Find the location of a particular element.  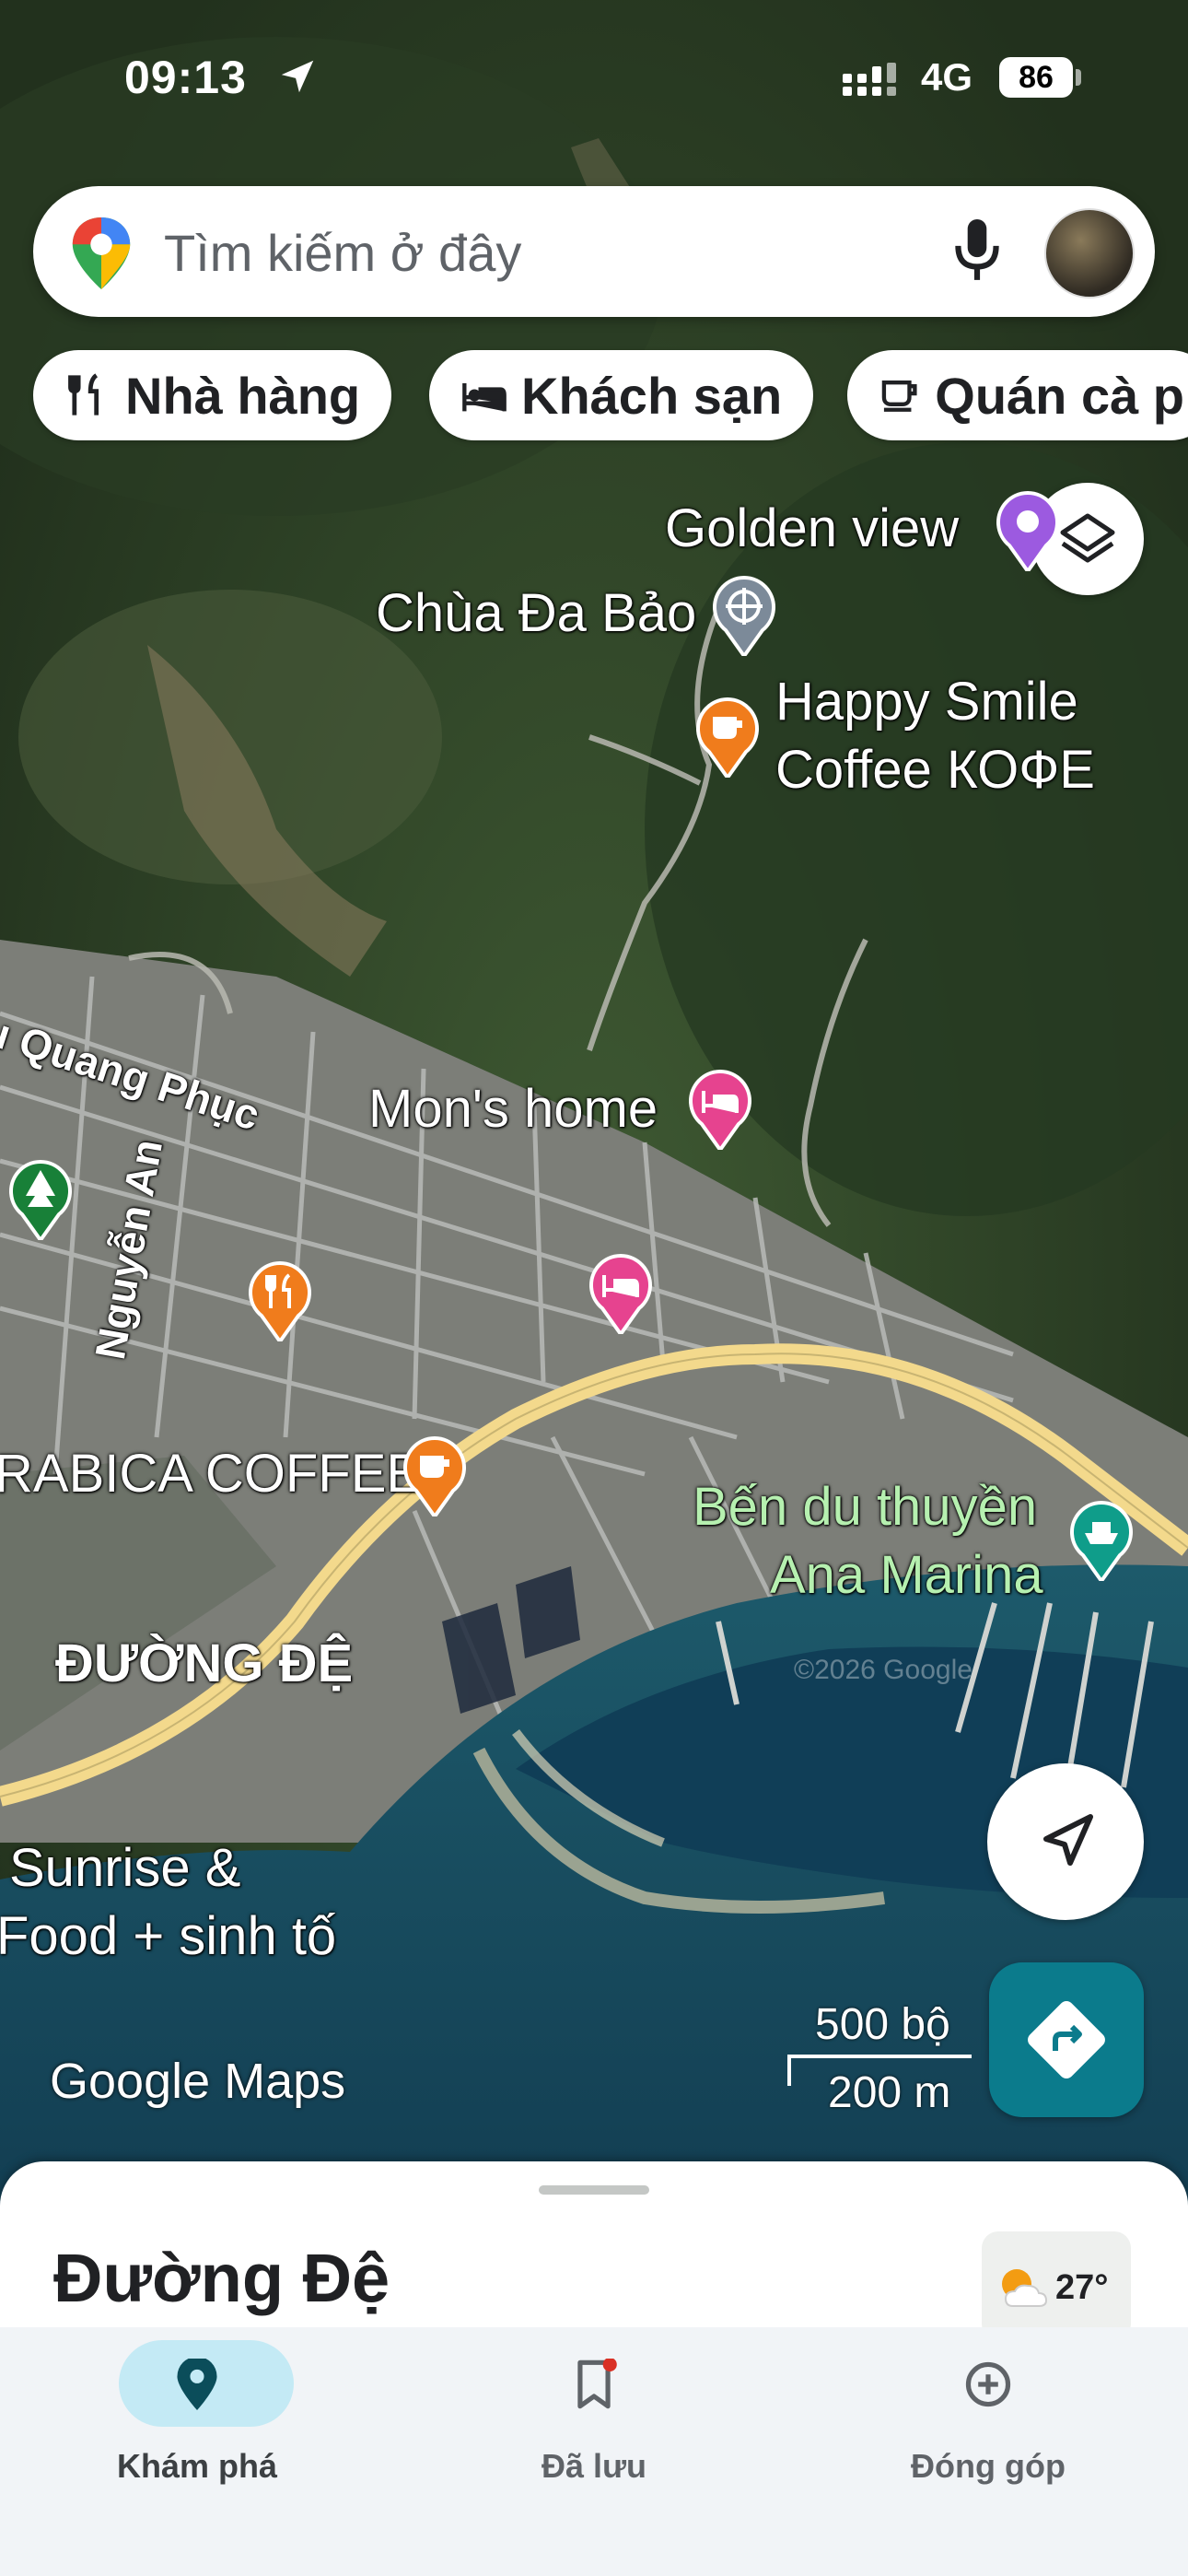

signal-icon is located at coordinates (869, 79).